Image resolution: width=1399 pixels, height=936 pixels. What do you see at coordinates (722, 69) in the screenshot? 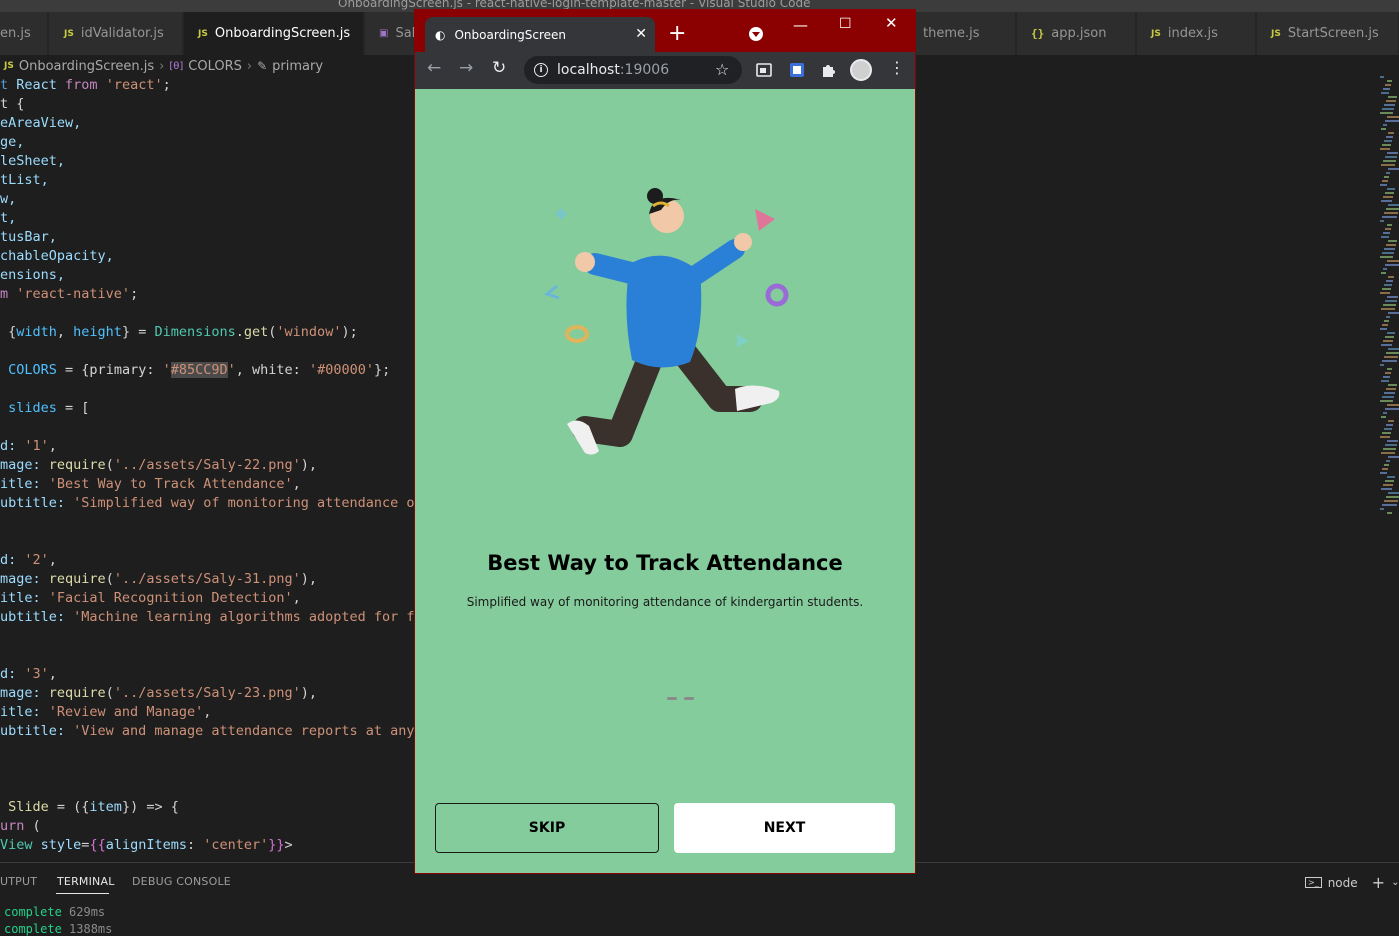
I see `bookmark-star-icon: ☆` at bounding box center [722, 69].